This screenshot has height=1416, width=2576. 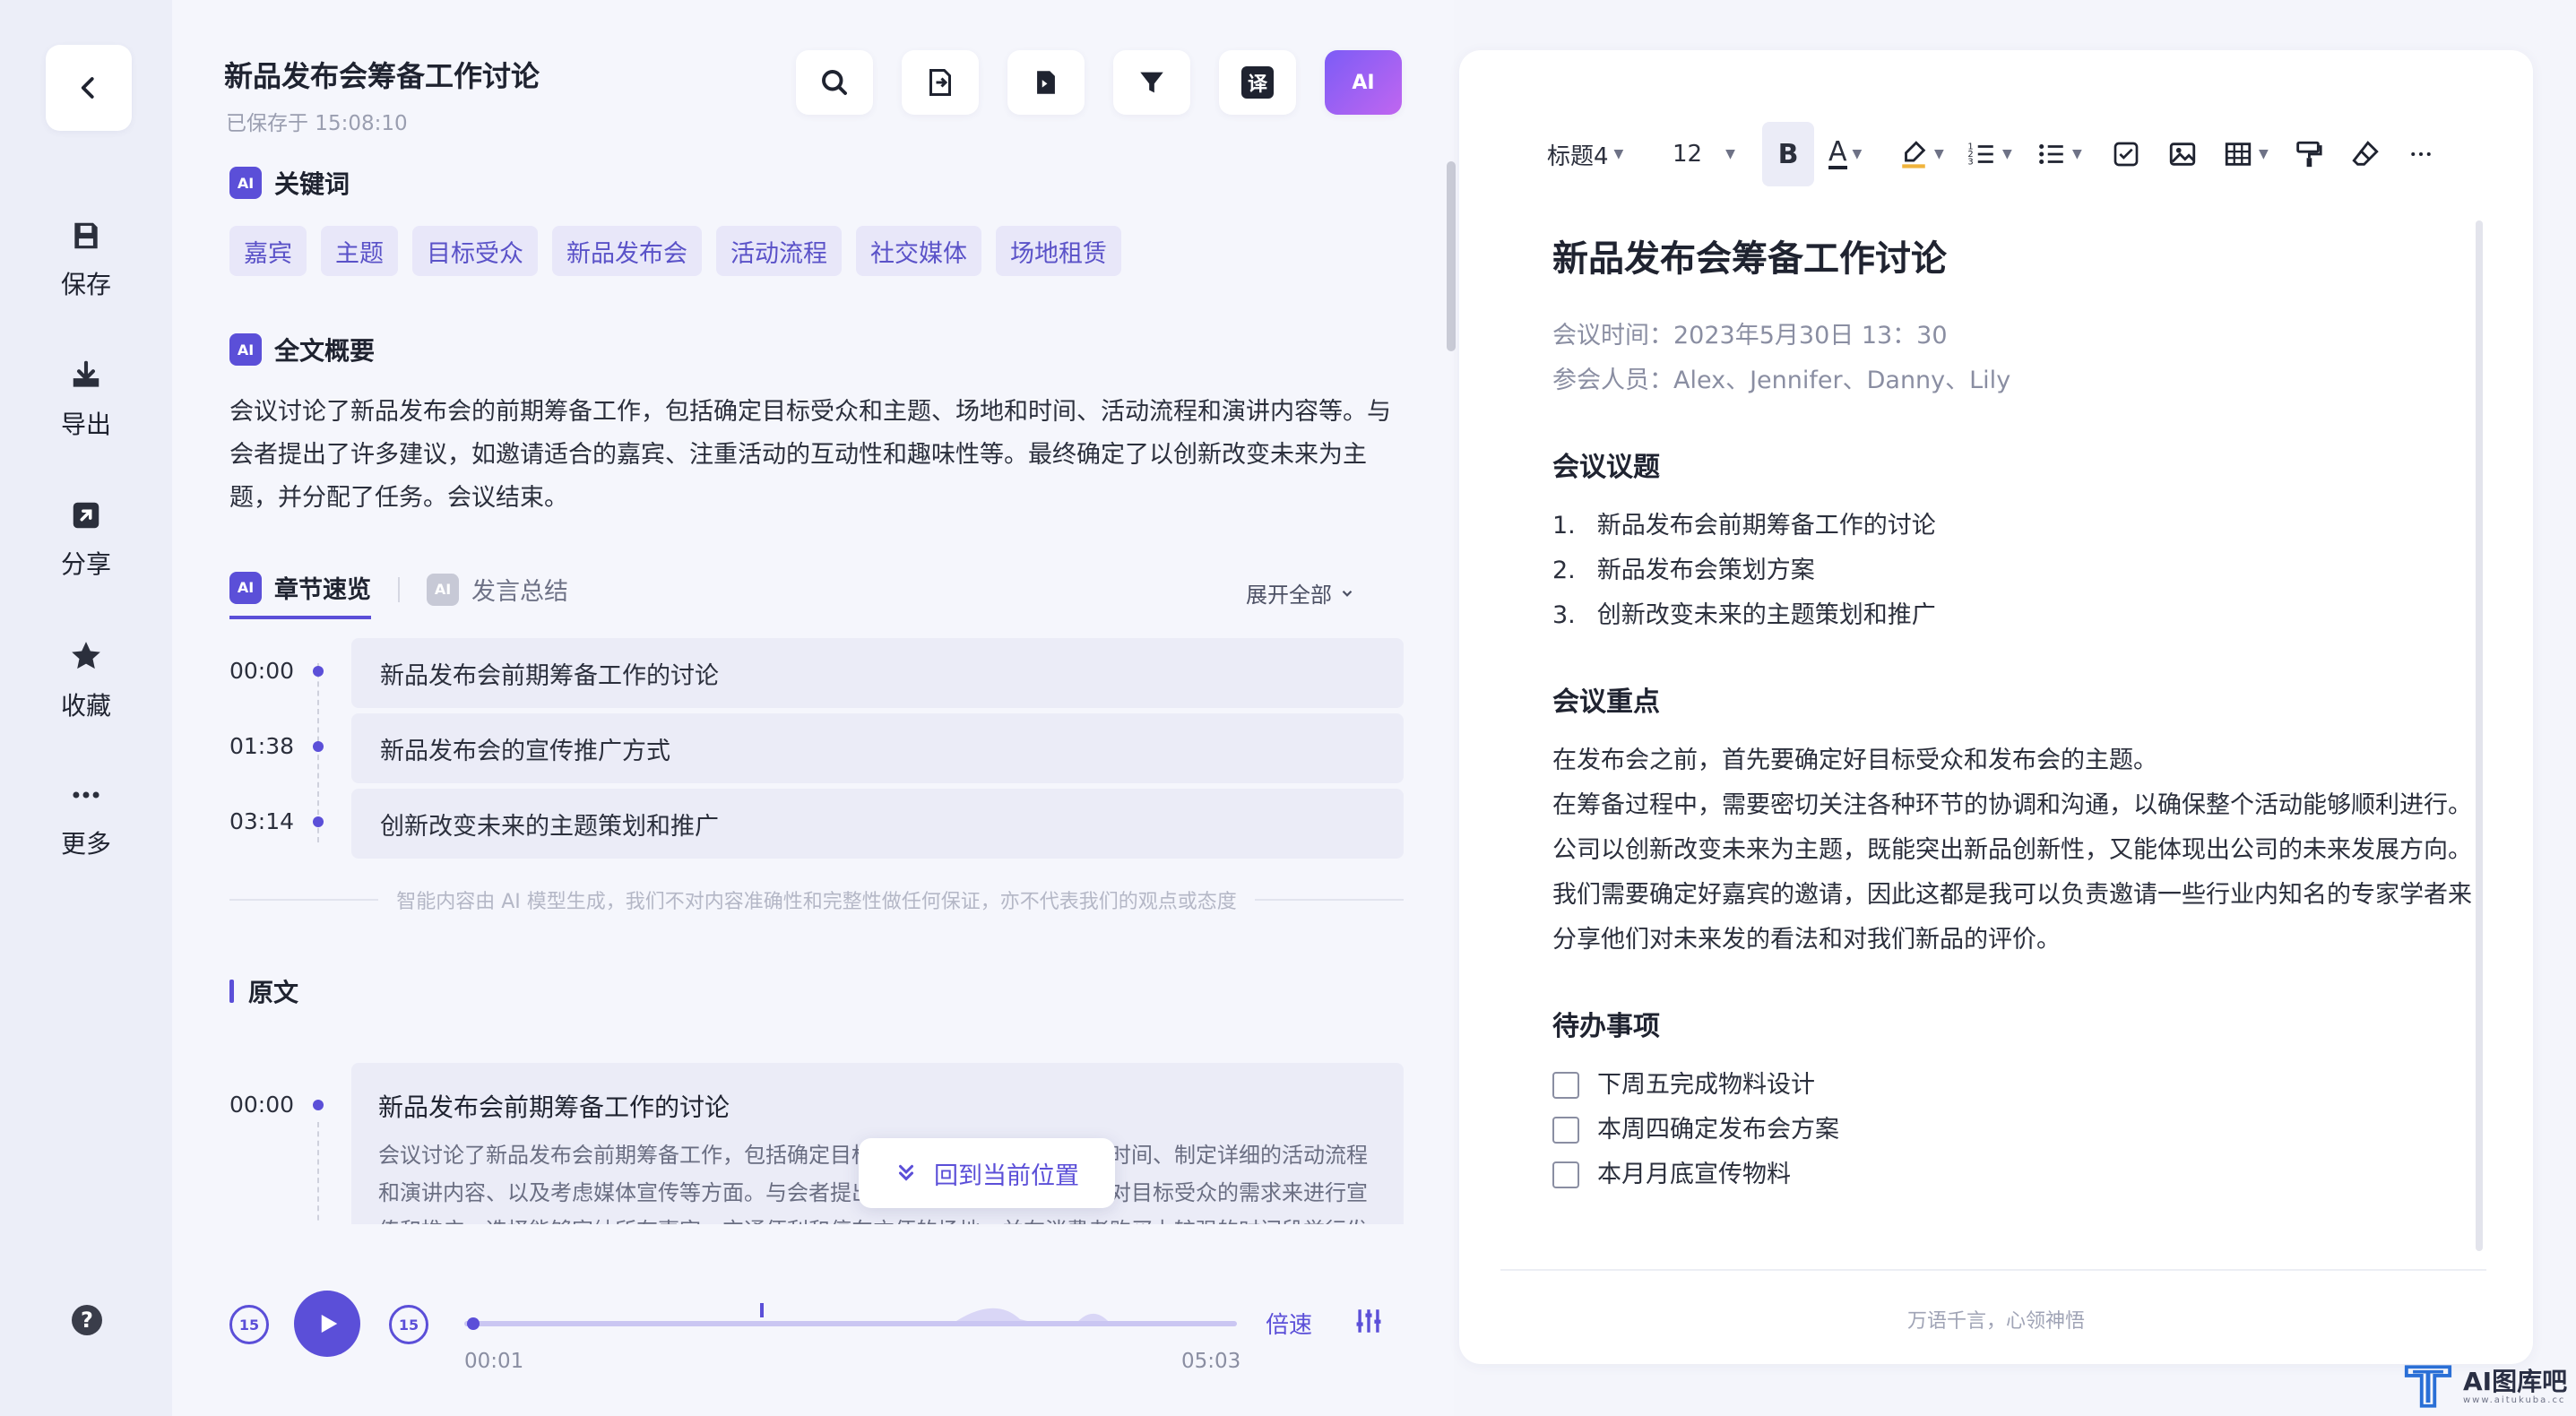 I want to click on scrollbar, so click(x=1451, y=256).